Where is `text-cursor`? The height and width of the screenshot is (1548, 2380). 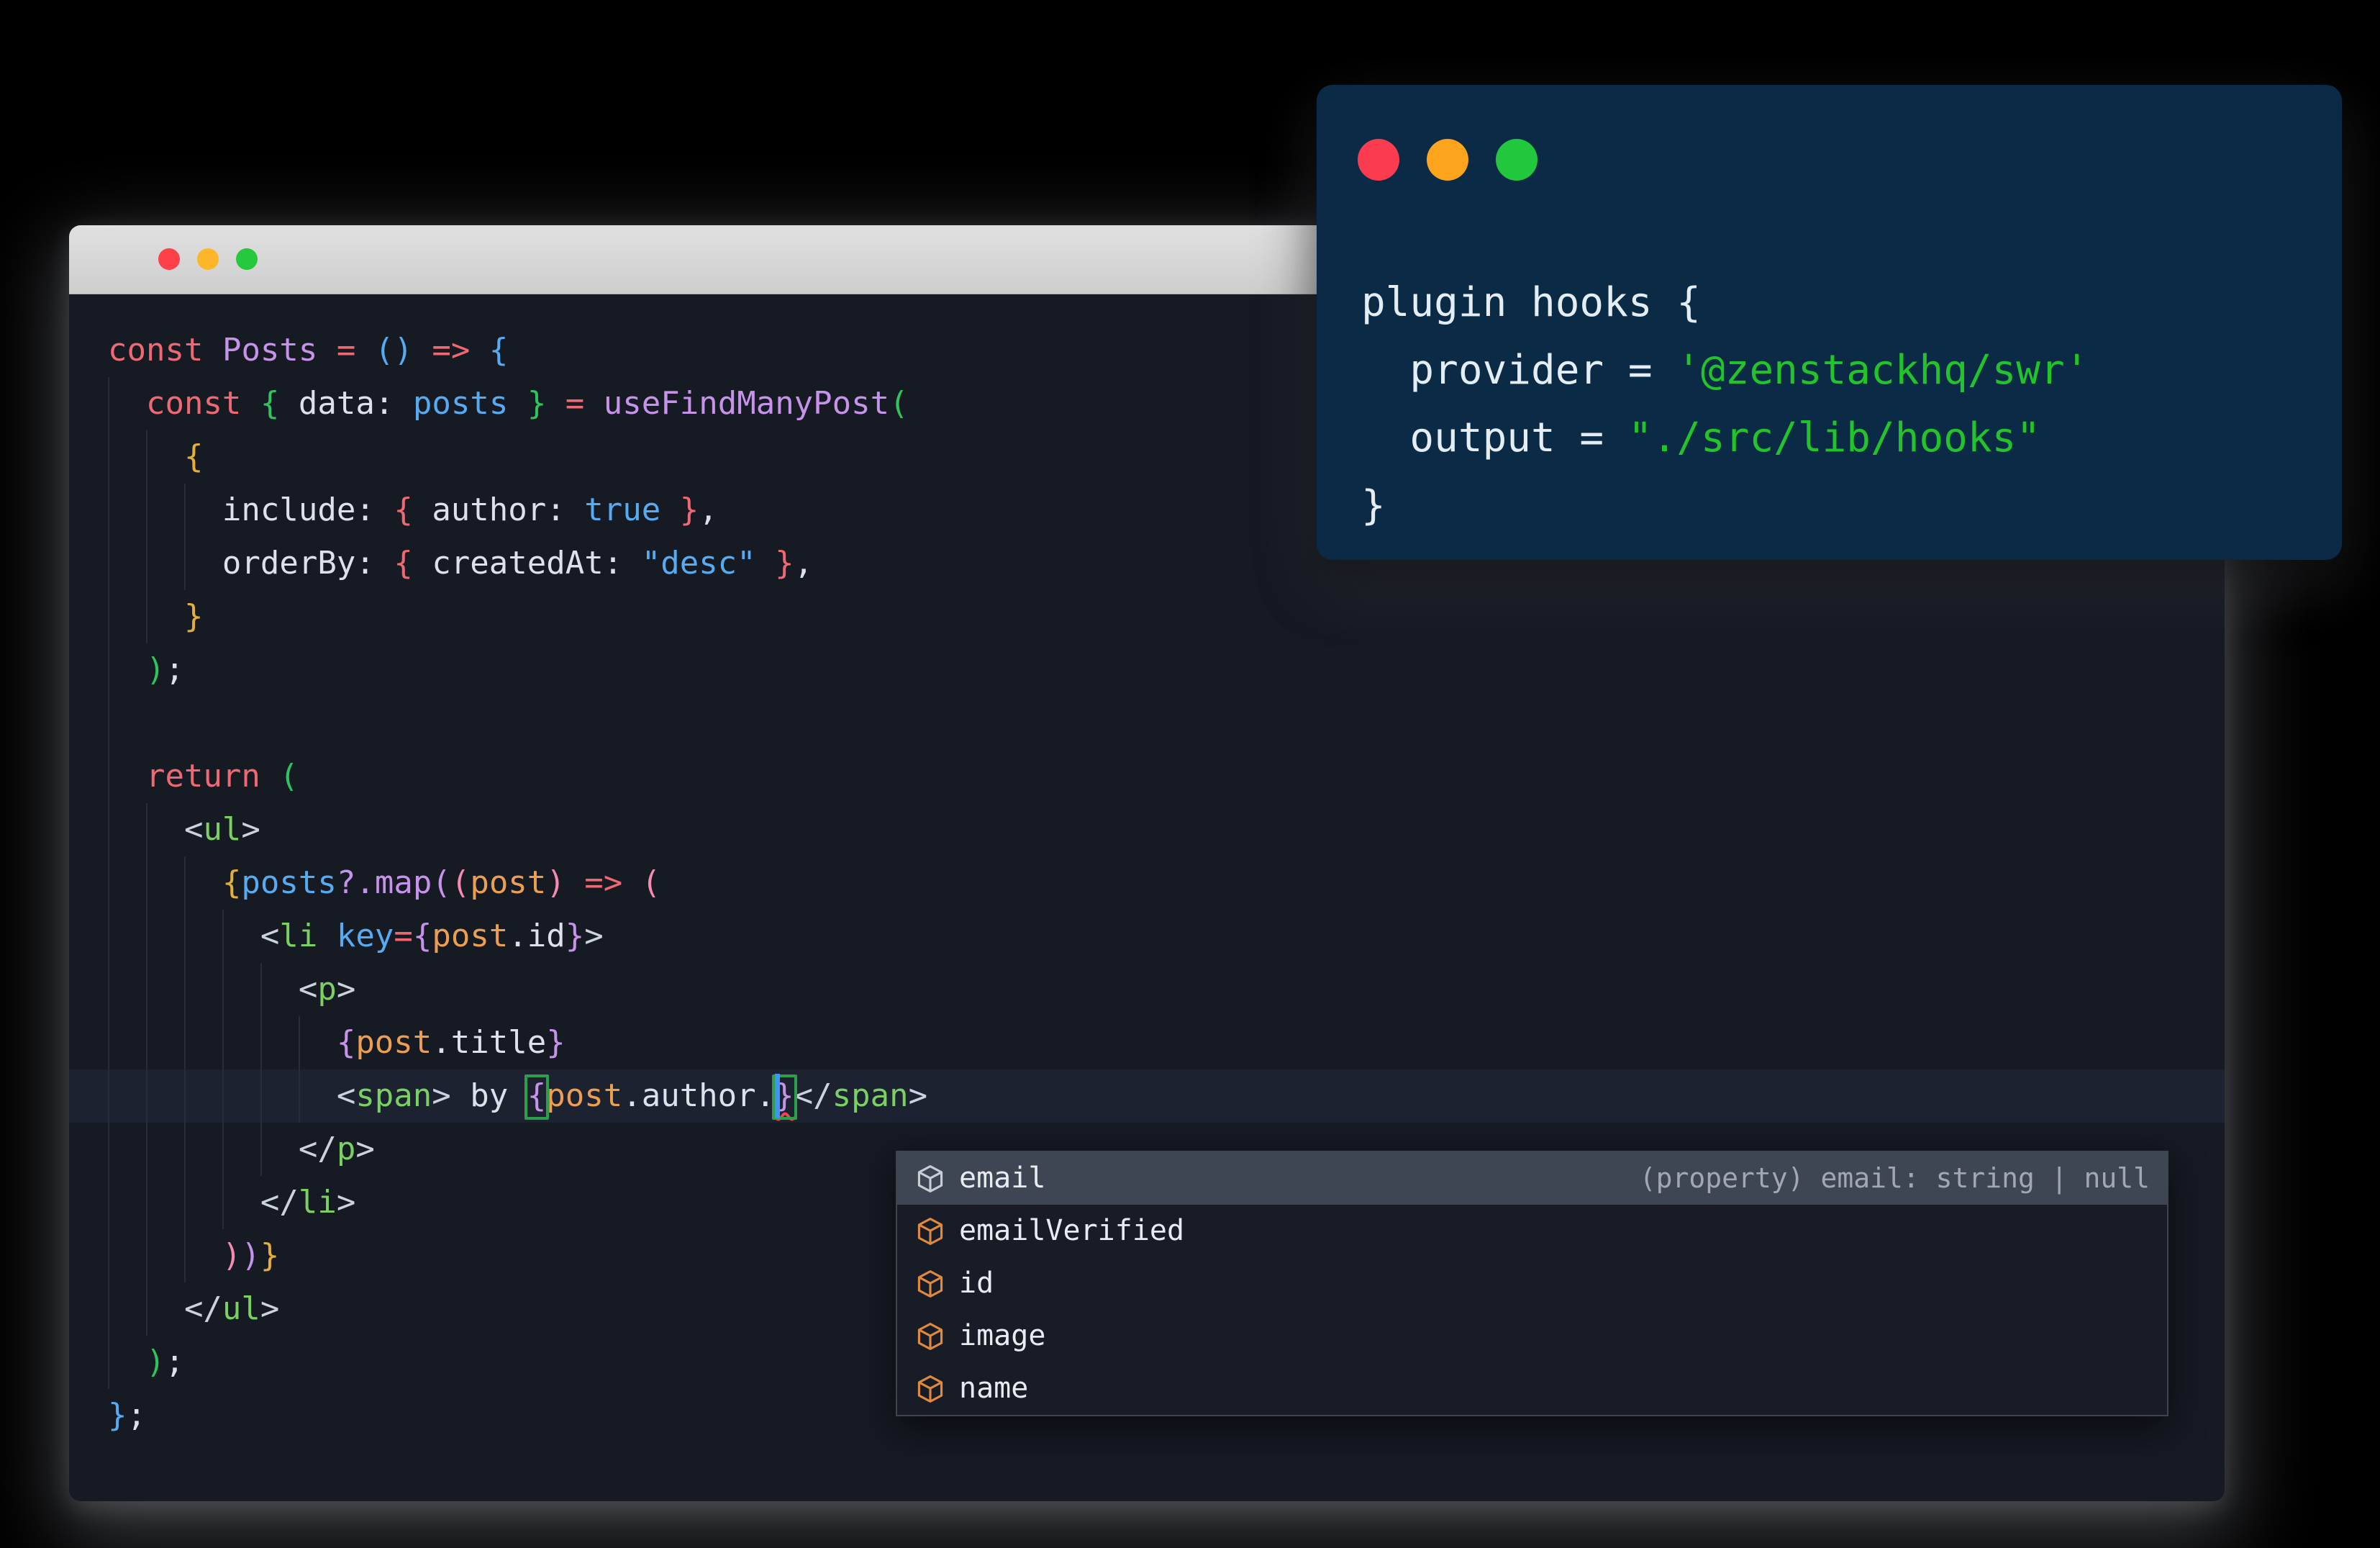
text-cursor is located at coordinates (777, 1096).